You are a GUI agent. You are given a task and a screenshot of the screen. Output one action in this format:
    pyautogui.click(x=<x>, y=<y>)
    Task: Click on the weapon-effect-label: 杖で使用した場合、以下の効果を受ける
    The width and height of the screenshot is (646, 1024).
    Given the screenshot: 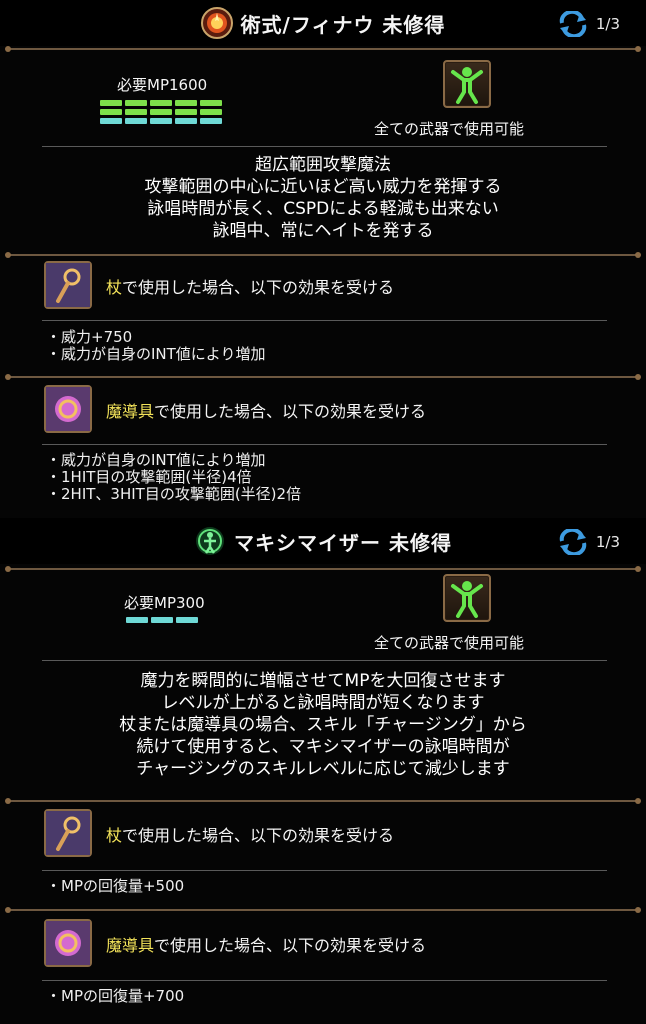 What is the action you would take?
    pyautogui.click(x=250, y=834)
    